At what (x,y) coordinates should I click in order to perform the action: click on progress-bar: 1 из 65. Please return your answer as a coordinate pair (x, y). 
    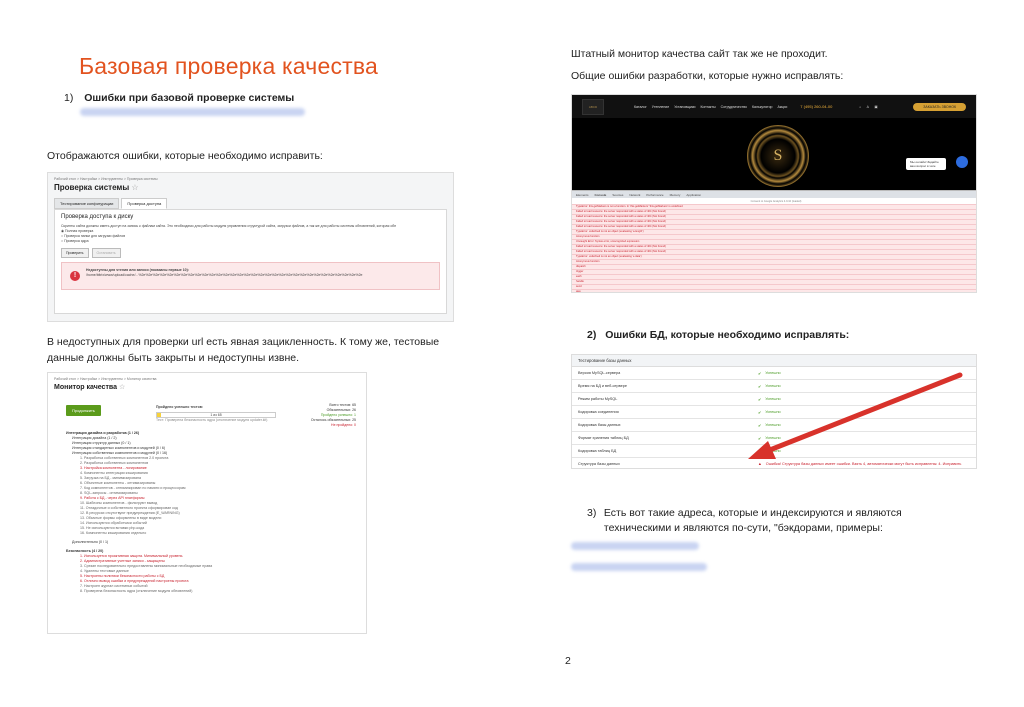
    Looking at the image, I should click on (216, 415).